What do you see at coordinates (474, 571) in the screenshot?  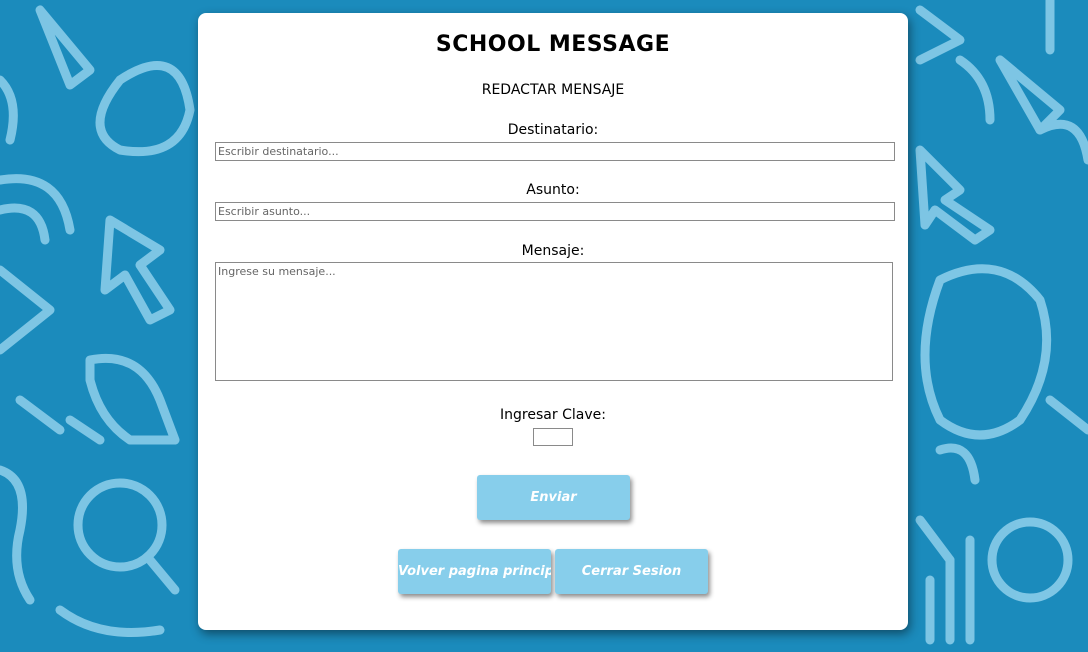 I see `back-home-button: Volver pagina principal` at bounding box center [474, 571].